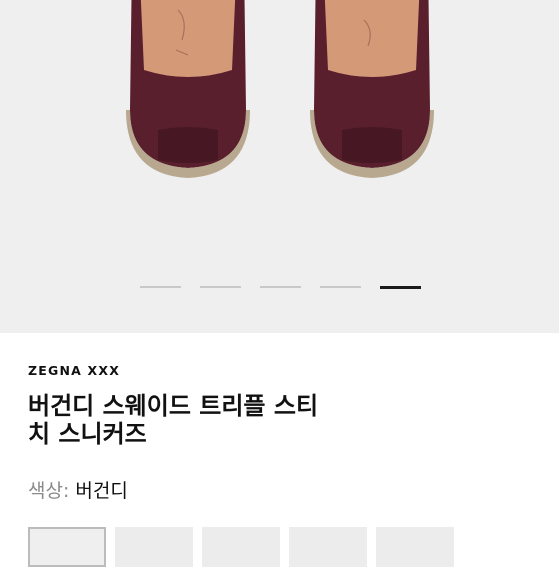 The height and width of the screenshot is (567, 559). Describe the element at coordinates (188, 89) in the screenshot. I see `shoe-image-left` at that location.